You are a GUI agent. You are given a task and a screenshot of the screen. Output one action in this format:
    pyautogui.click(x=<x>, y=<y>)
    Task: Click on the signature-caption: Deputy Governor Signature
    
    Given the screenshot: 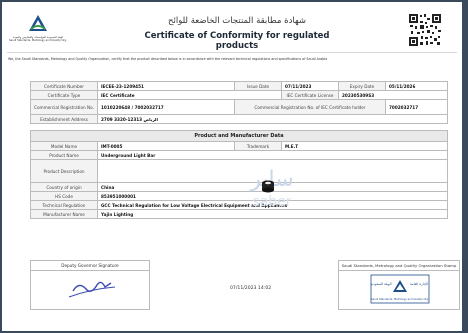 What is the action you would take?
    pyautogui.click(x=90, y=266)
    